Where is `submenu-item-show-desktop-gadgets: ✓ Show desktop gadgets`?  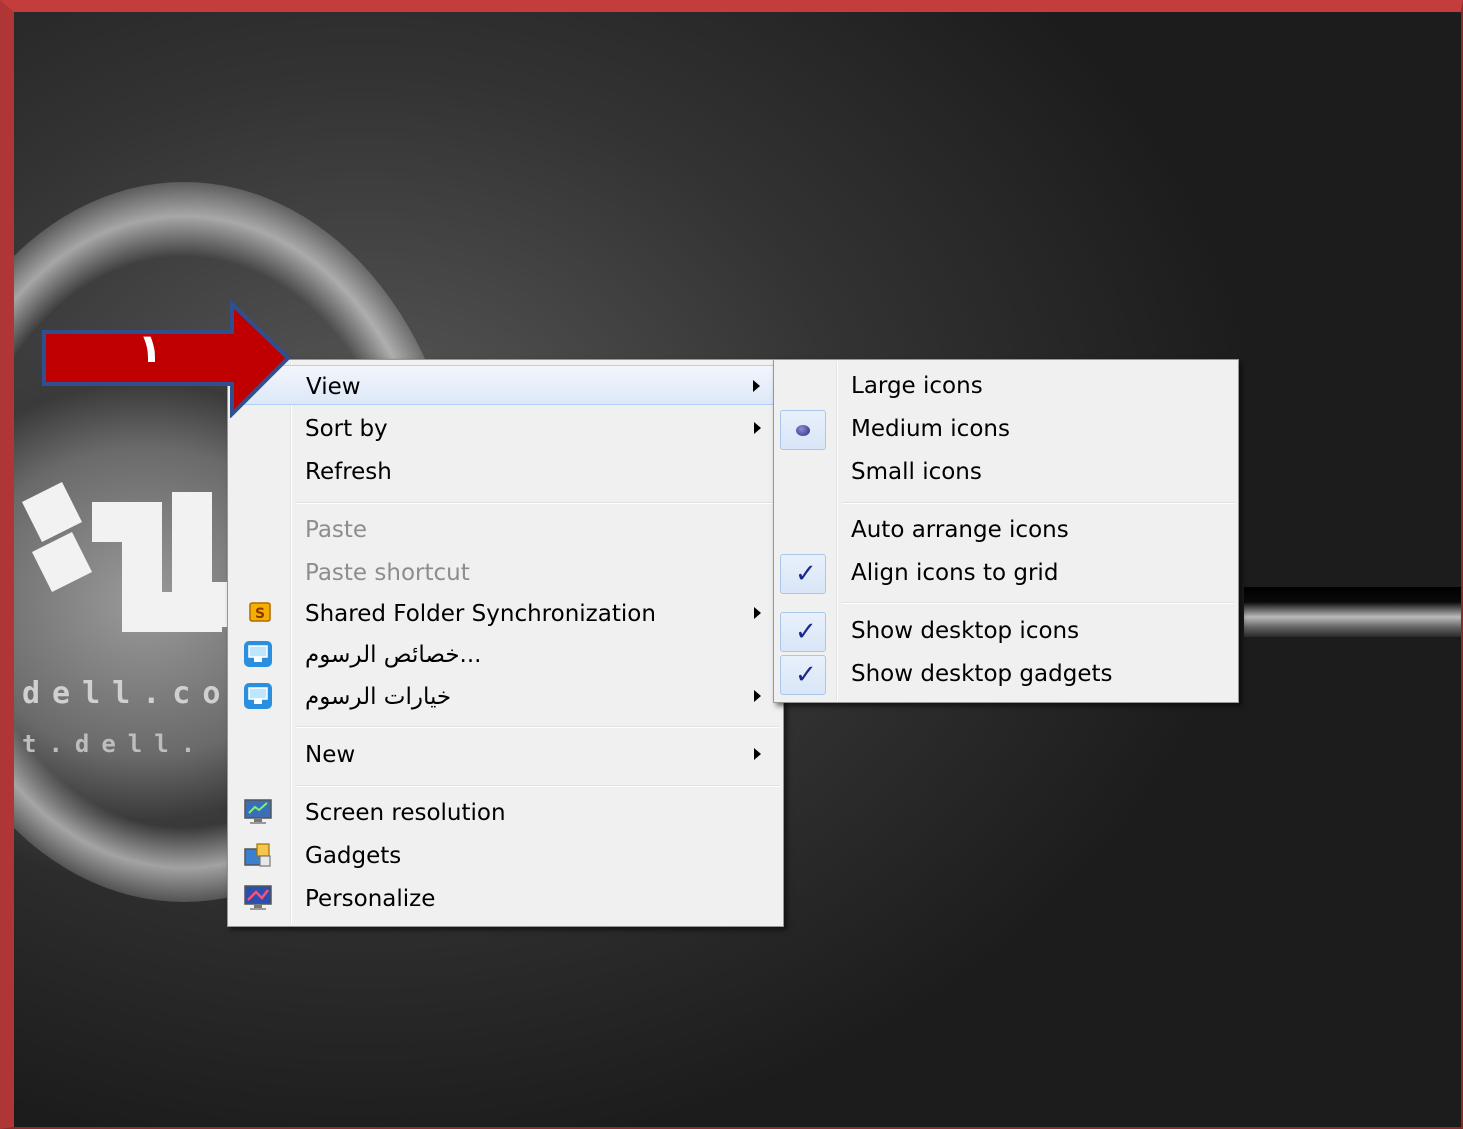
submenu-item-show-desktop-gadgets: ✓ Show desktop gadgets is located at coordinates (1006, 674).